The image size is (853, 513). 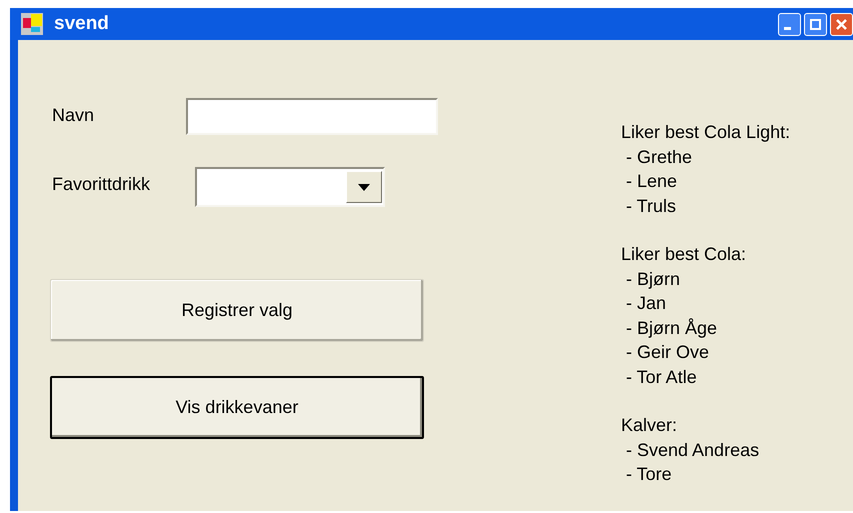 I want to click on maximize-icon, so click(x=815, y=24).